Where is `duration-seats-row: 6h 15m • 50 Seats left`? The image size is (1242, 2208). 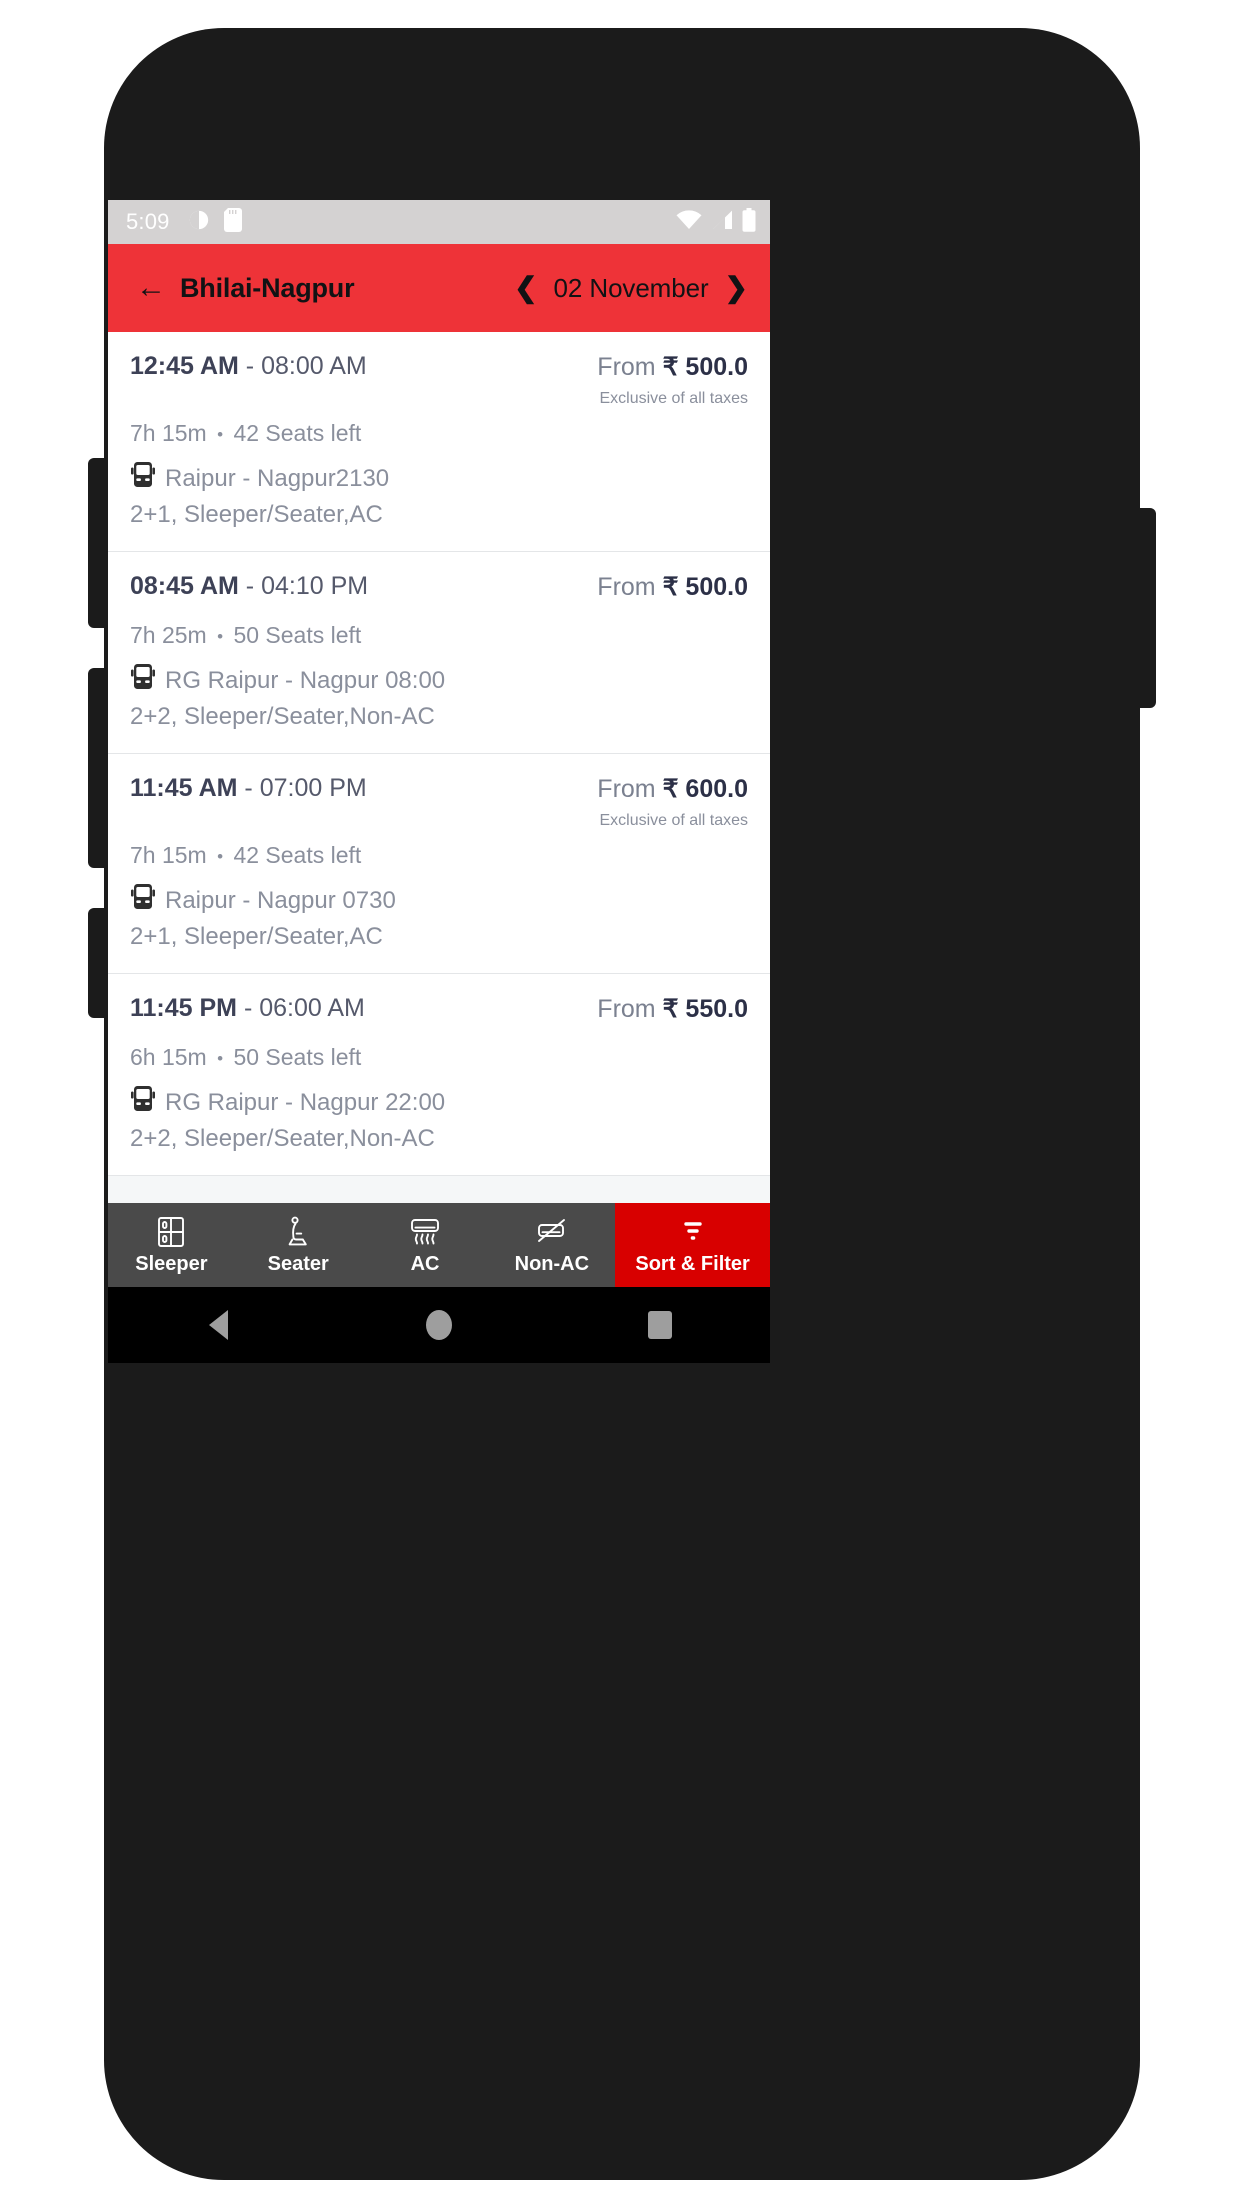
duration-seats-row: 6h 15m • 50 Seats left is located at coordinates (439, 1057).